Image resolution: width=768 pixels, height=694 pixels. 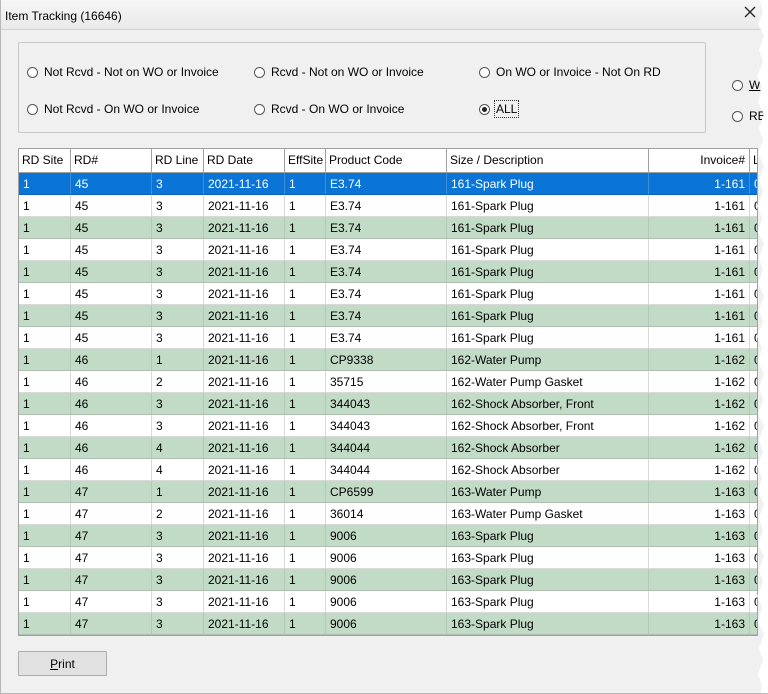 I want to click on cell-rd-line: 1, so click(x=178, y=492).